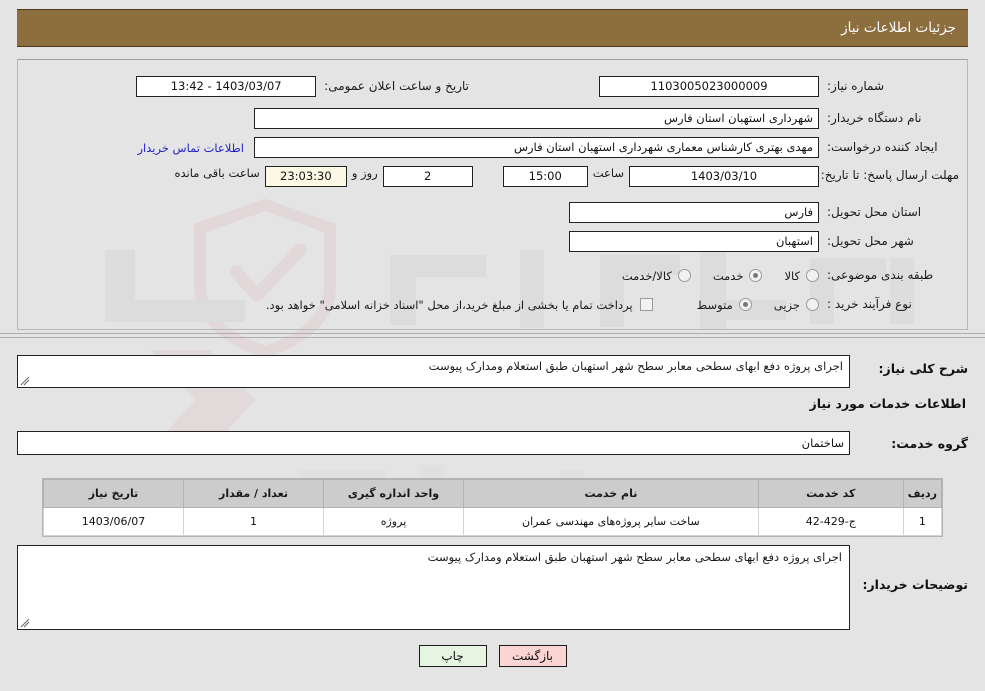  Describe the element at coordinates (608, 173) in the screenshot. I see `deadline-time-label: ساعت` at that location.